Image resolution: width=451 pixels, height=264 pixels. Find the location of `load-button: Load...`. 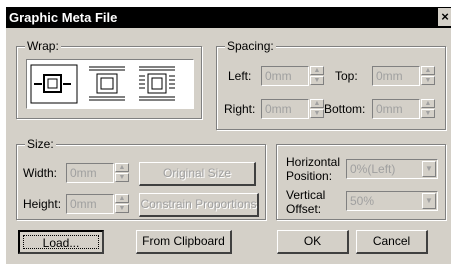

load-button: Load... is located at coordinates (61, 242).